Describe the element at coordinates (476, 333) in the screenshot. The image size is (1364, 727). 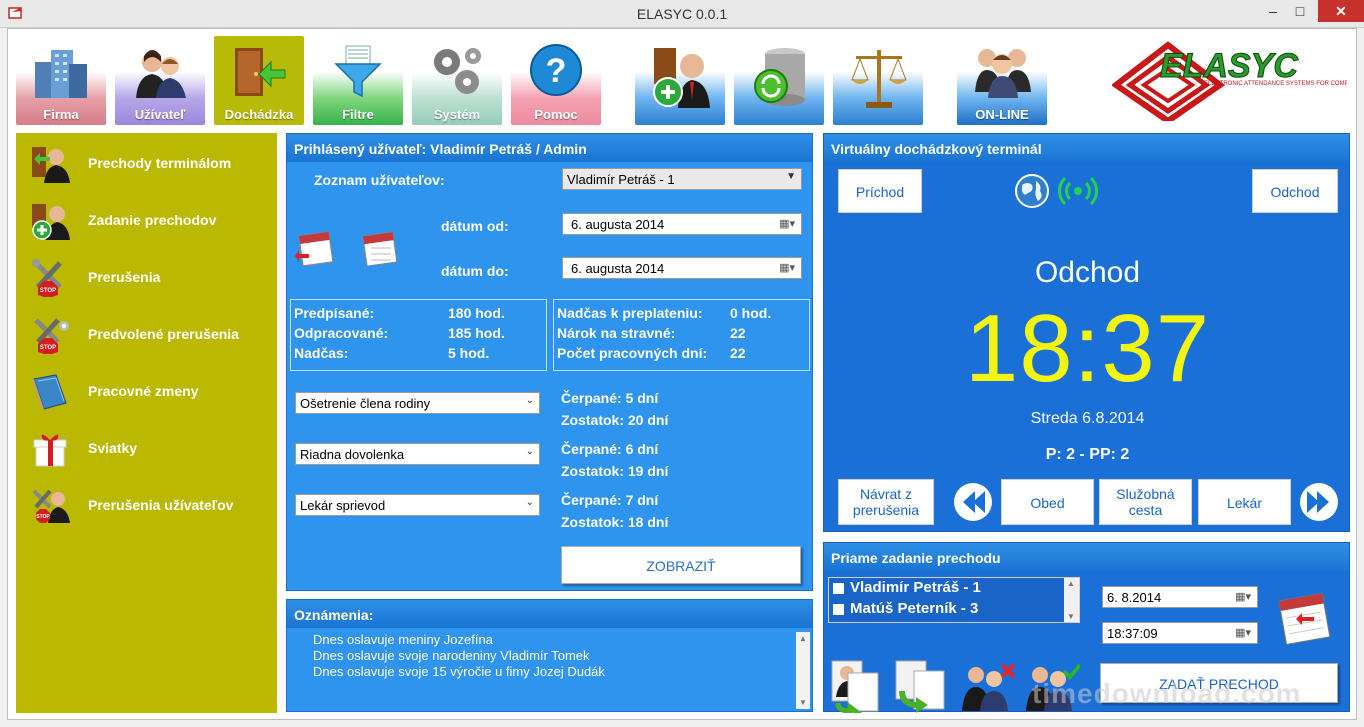
I see `stat-value: 185 hod.` at that location.